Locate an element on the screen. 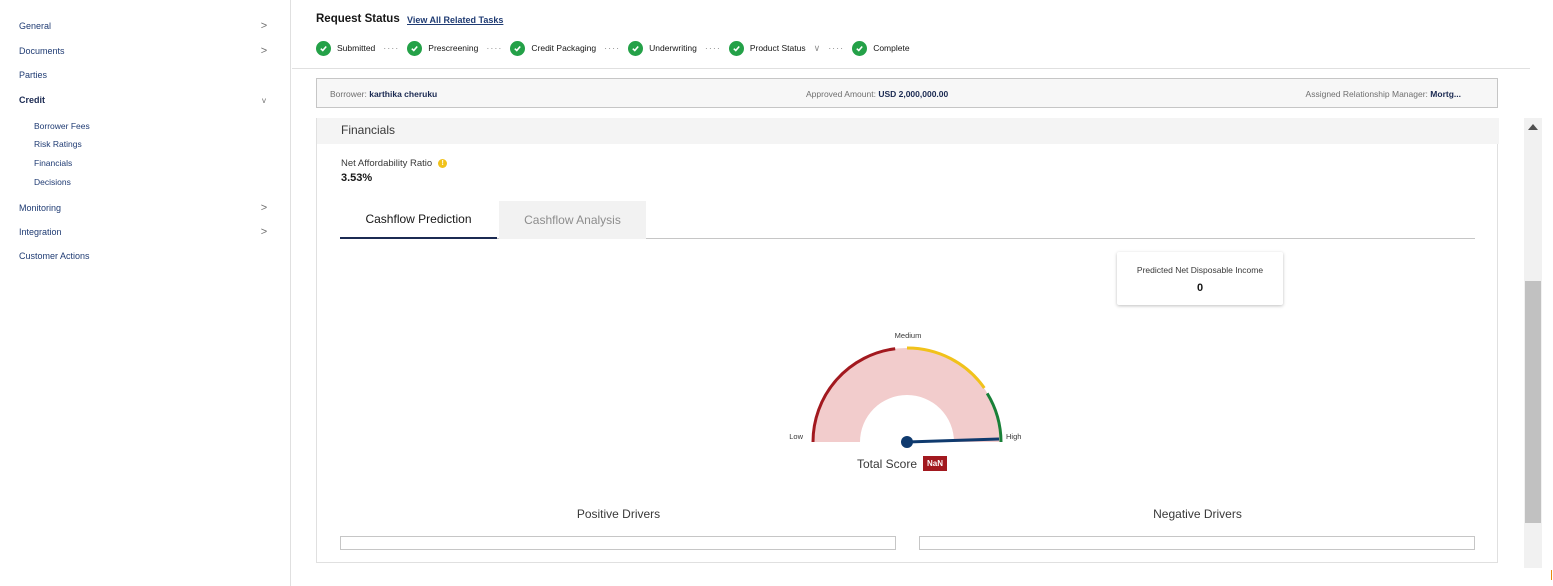 This screenshot has width=1553, height=586. approved-amount-value: USD 2,000,000.00 is located at coordinates (913, 94).